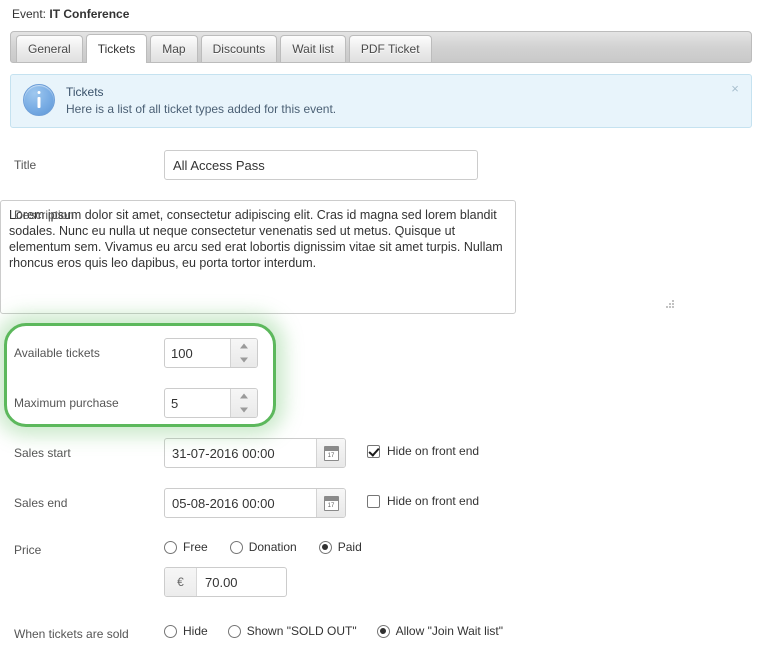 This screenshot has height=647, width=760. I want to click on event-name: IT Conference, so click(89, 14).